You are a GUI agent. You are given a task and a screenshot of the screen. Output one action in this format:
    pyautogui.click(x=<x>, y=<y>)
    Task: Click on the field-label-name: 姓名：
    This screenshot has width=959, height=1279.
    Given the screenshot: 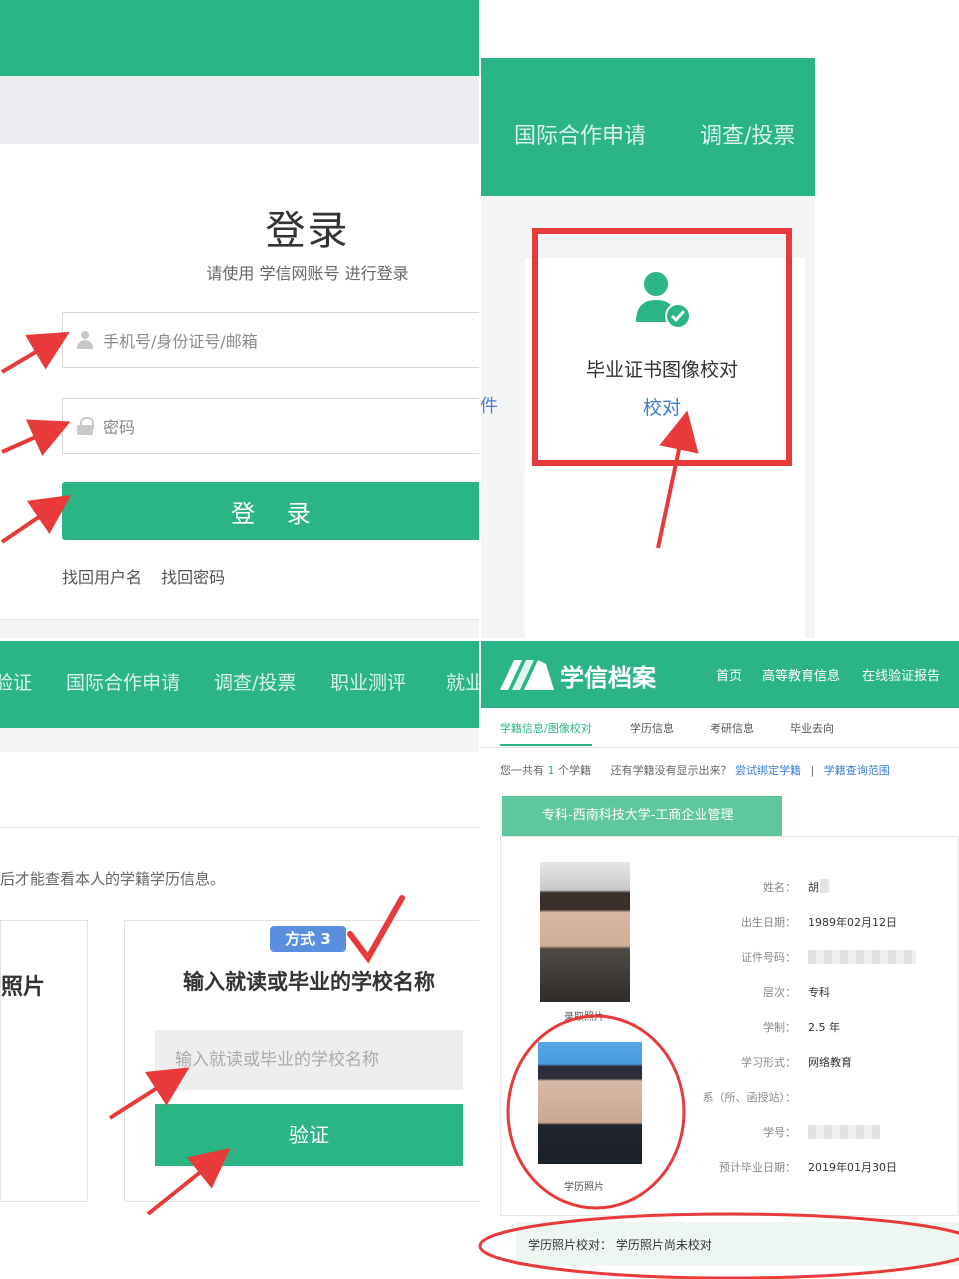 What is the action you would take?
    pyautogui.click(x=779, y=887)
    